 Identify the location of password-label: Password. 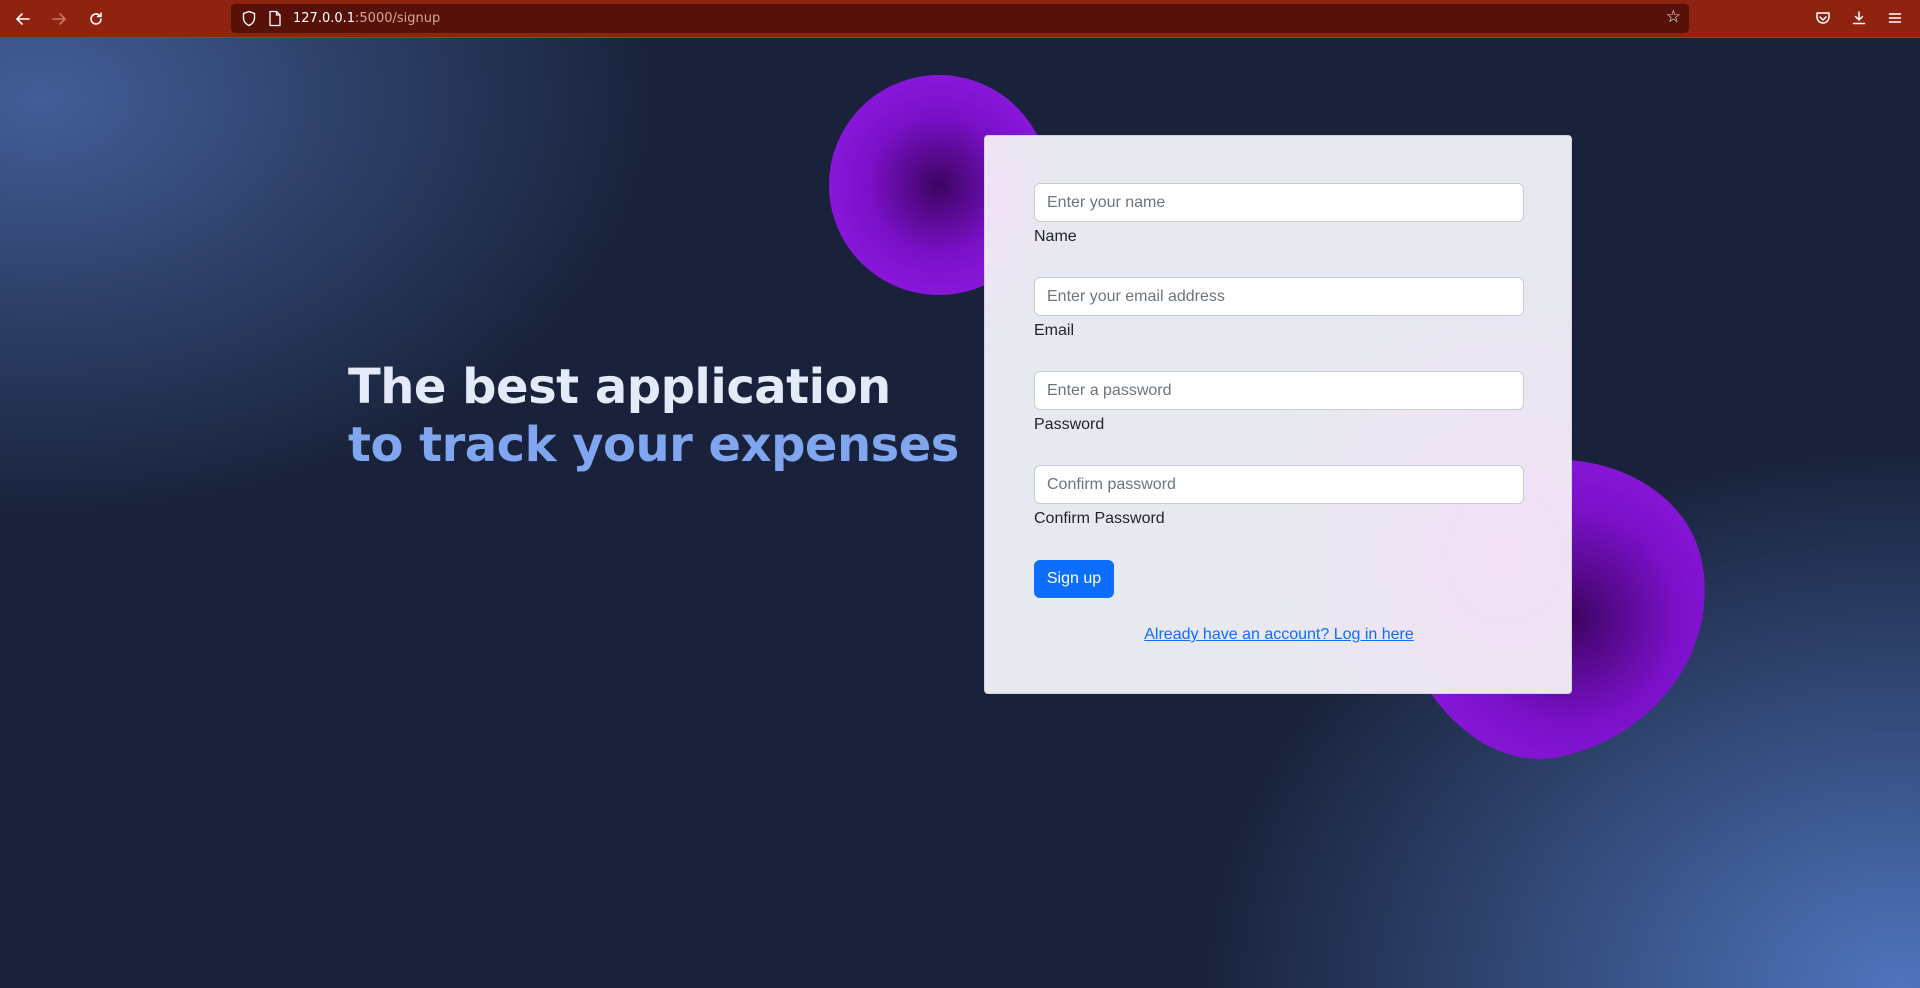
(1069, 424).